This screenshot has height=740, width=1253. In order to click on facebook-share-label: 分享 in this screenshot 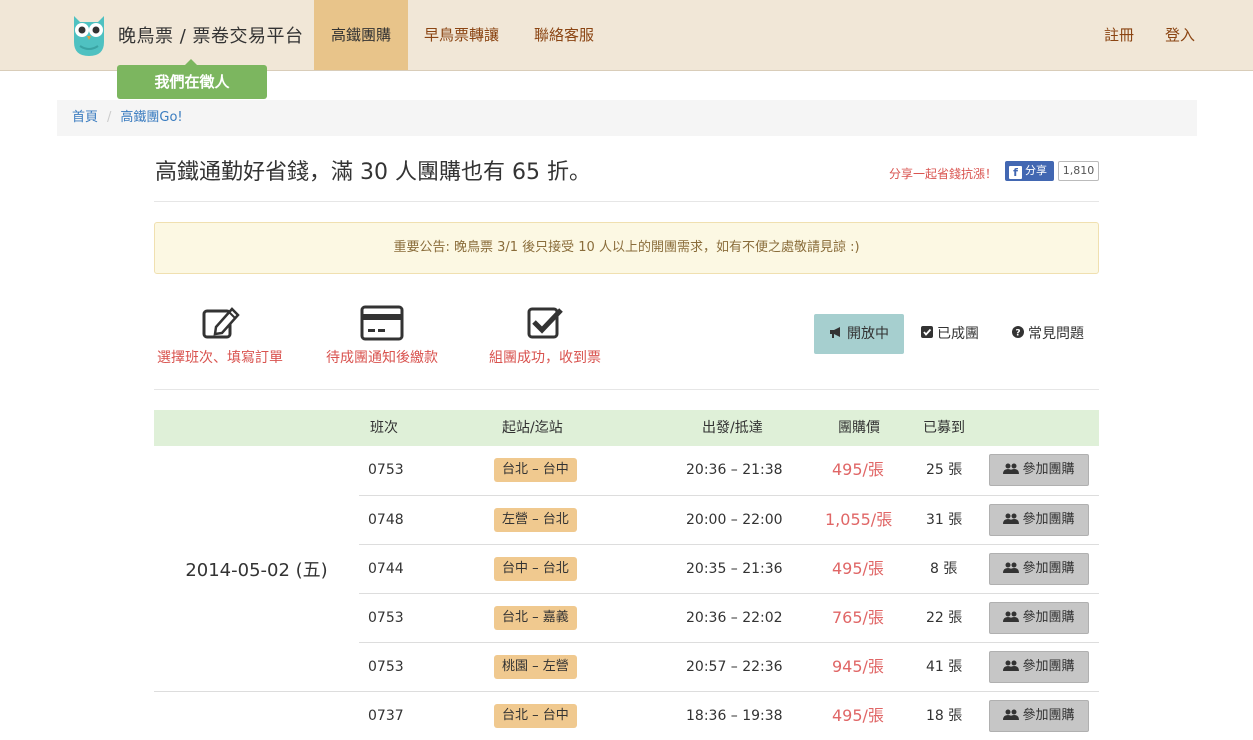, I will do `click(1036, 170)`.